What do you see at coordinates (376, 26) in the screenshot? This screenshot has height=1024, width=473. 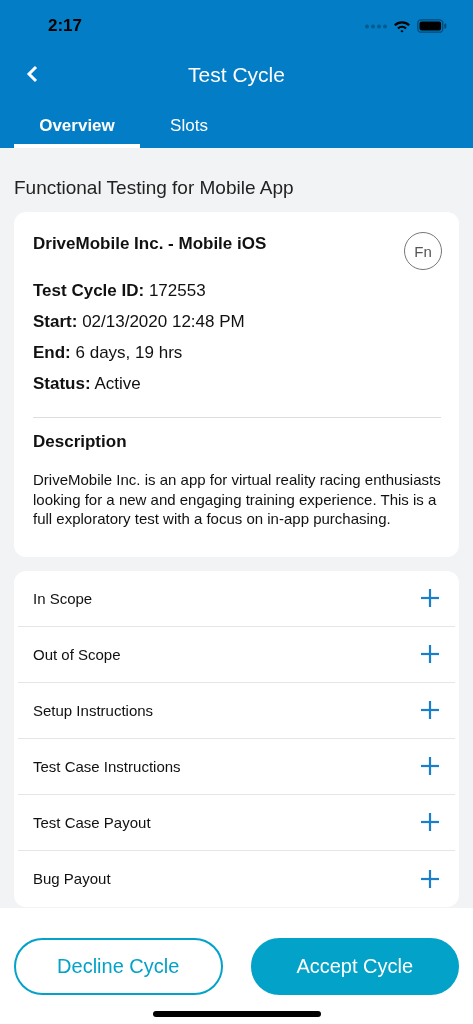 I see `cellular-signal-icon` at bounding box center [376, 26].